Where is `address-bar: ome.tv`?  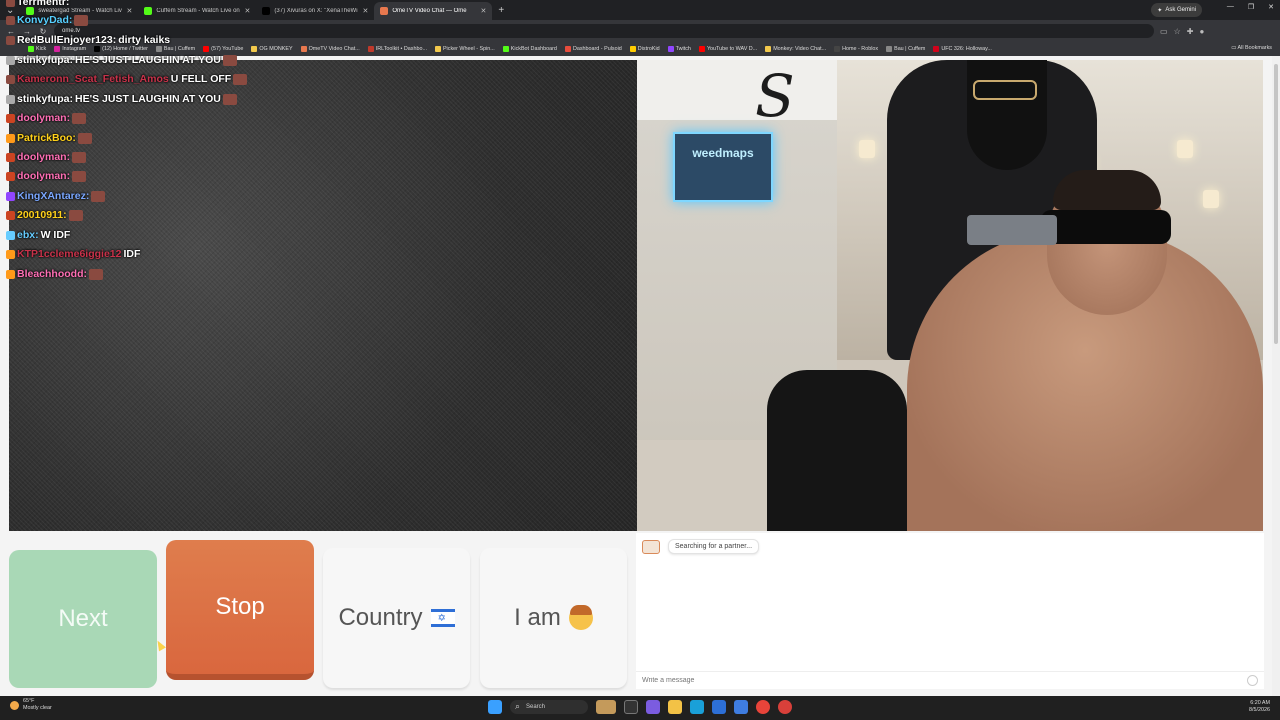 address-bar: ome.tv is located at coordinates (604, 31).